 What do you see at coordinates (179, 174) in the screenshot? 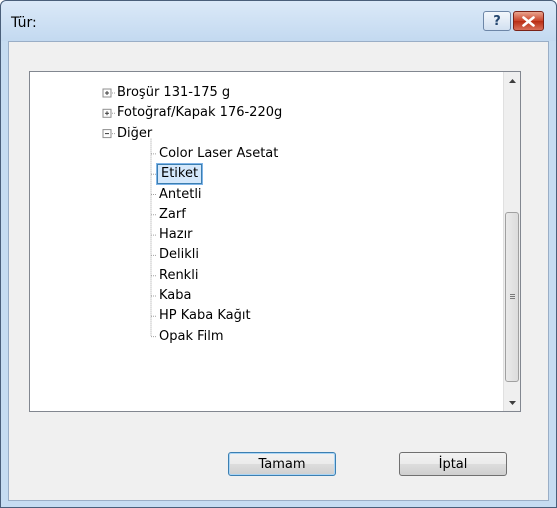
I see `tree-item-selected: Etiket` at bounding box center [179, 174].